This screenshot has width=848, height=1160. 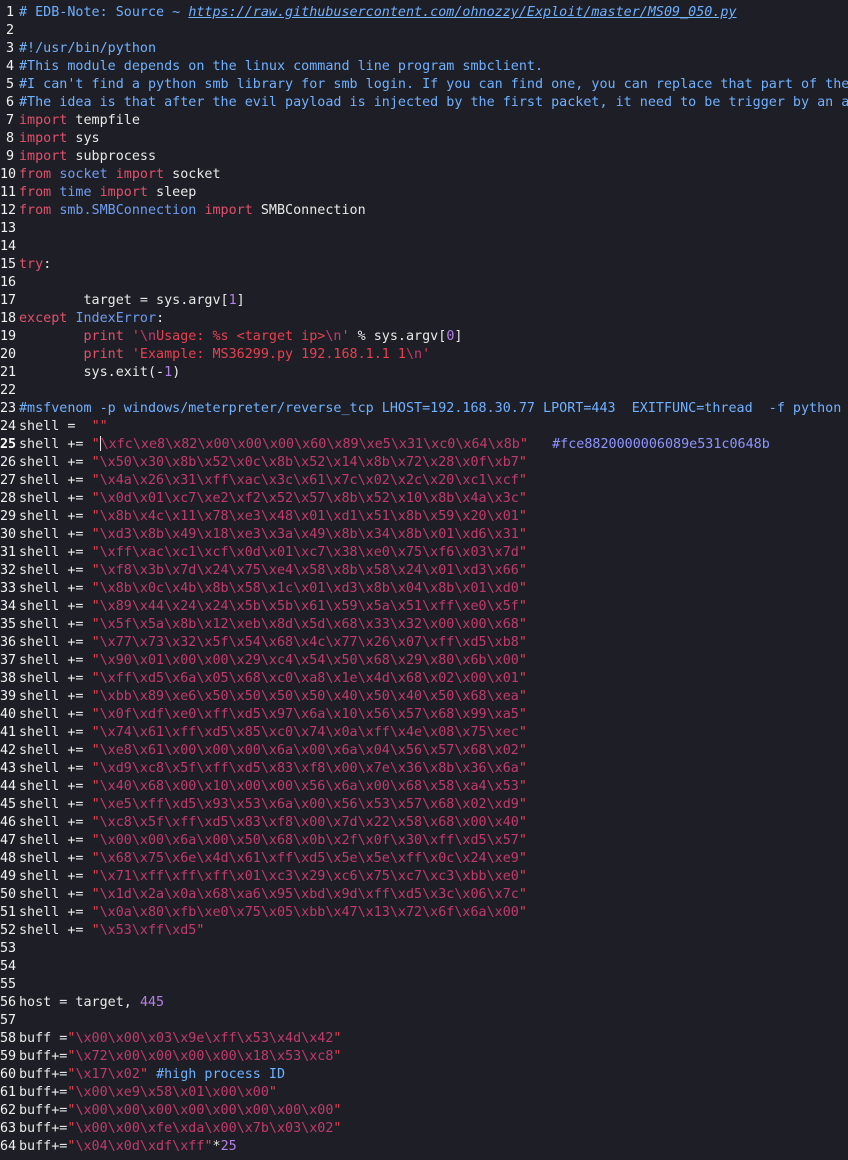 What do you see at coordinates (424, 949) in the screenshot?
I see `code-line: 53` at bounding box center [424, 949].